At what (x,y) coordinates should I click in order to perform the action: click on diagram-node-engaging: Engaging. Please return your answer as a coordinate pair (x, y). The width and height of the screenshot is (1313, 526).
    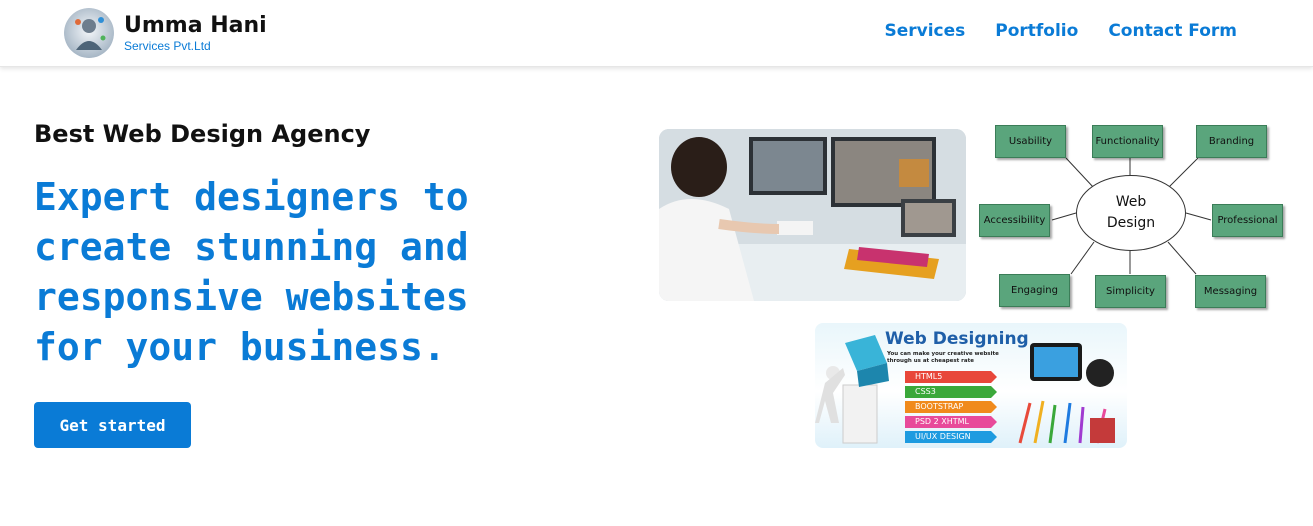
    Looking at the image, I should click on (1034, 290).